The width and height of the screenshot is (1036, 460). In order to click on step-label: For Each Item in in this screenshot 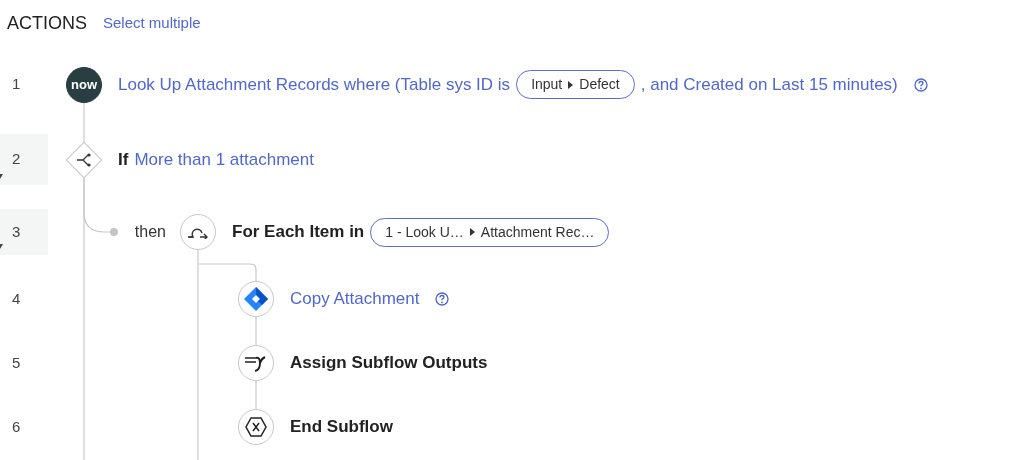, I will do `click(298, 232)`.